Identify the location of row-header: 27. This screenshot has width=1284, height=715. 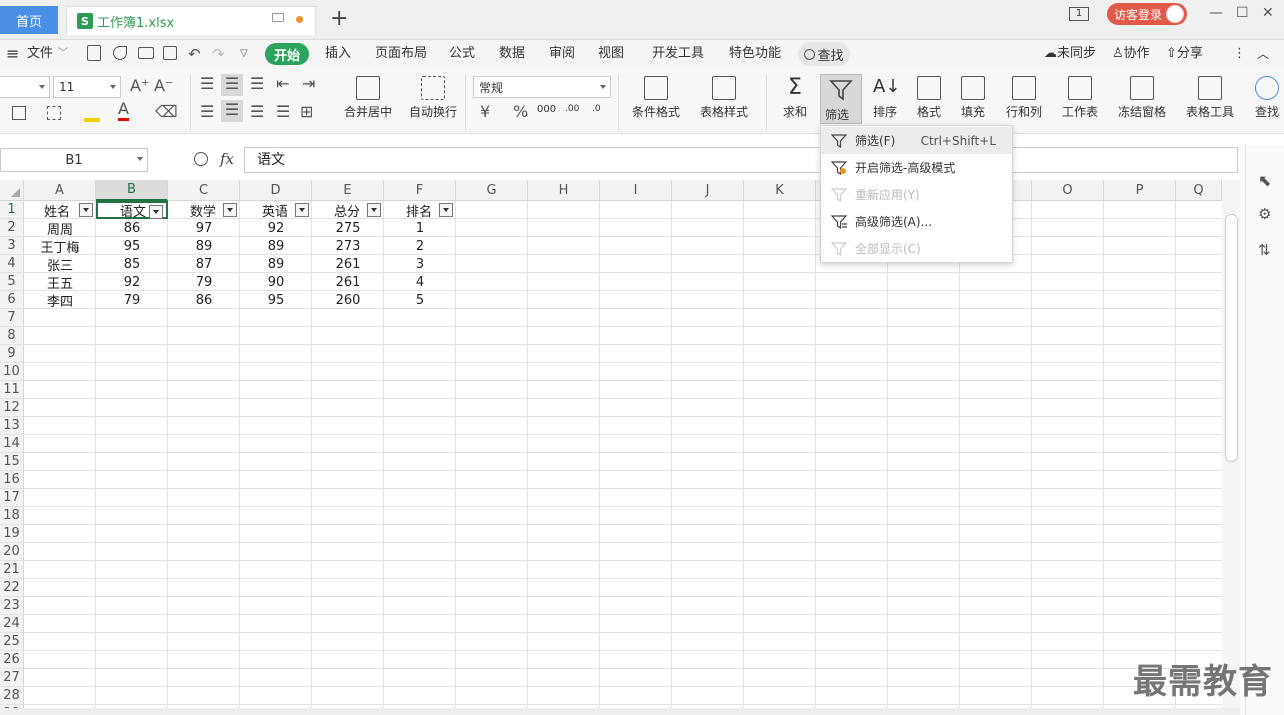
(12, 678).